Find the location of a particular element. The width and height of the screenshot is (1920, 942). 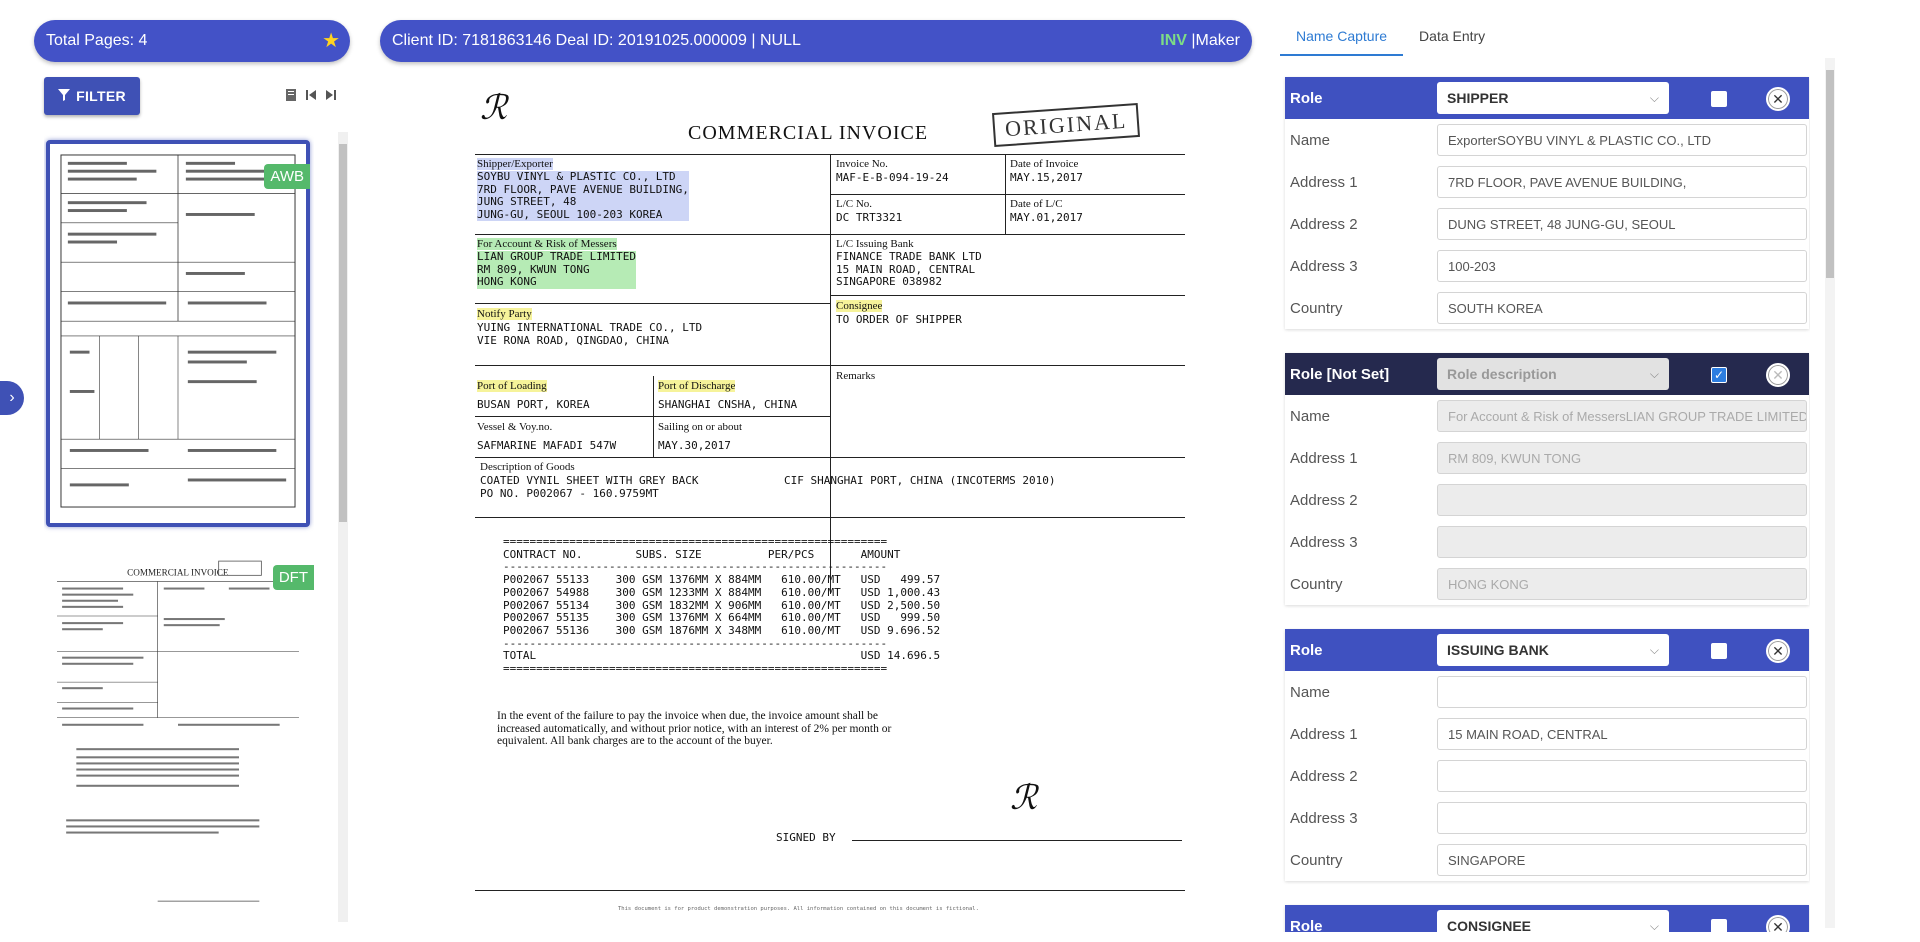

signature-line is located at coordinates (1017, 840).